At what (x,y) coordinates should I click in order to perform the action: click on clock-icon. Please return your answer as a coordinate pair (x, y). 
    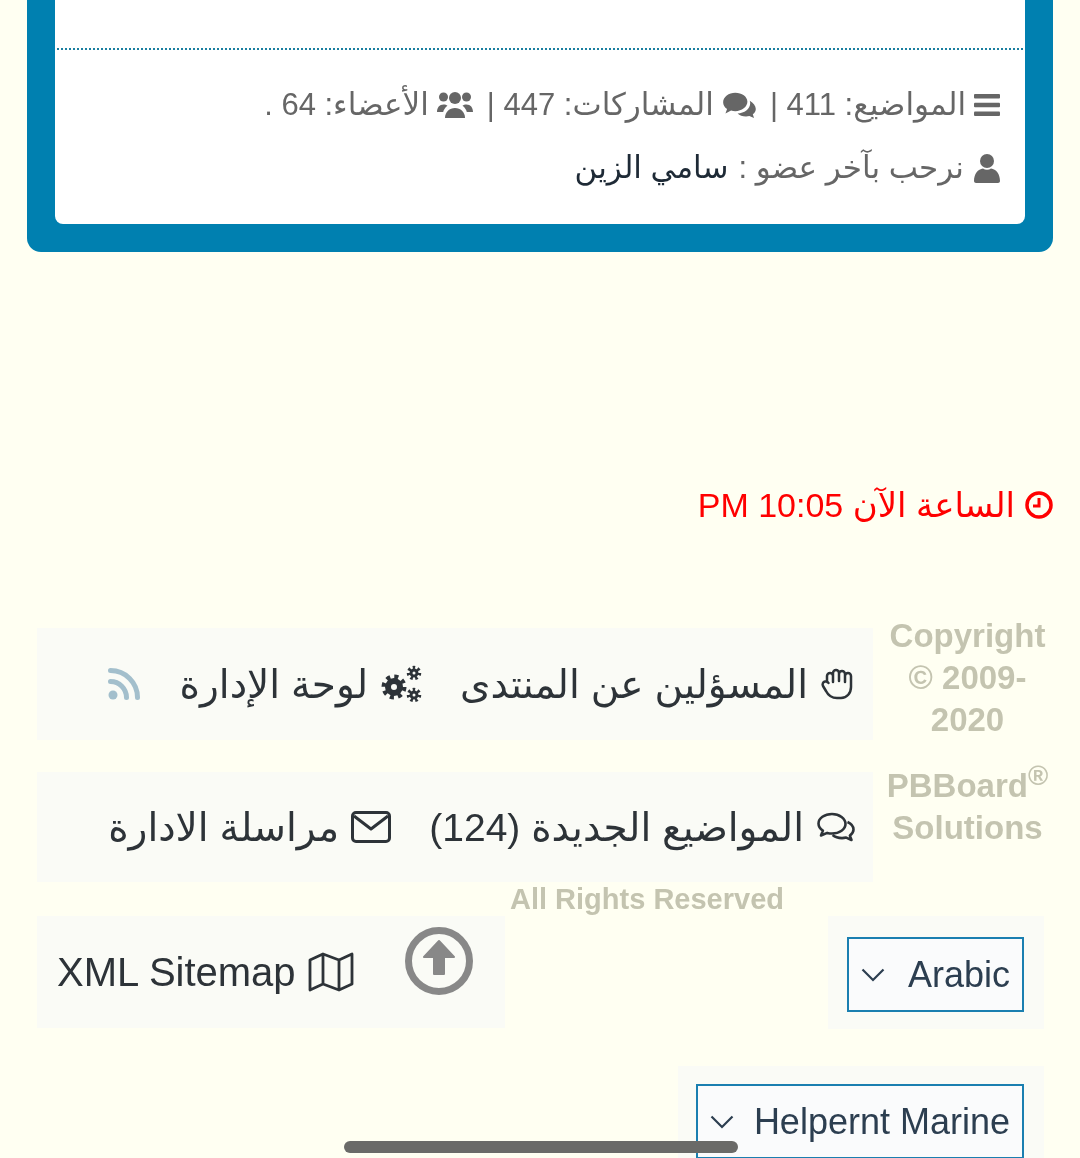
    Looking at the image, I should click on (1039, 505).